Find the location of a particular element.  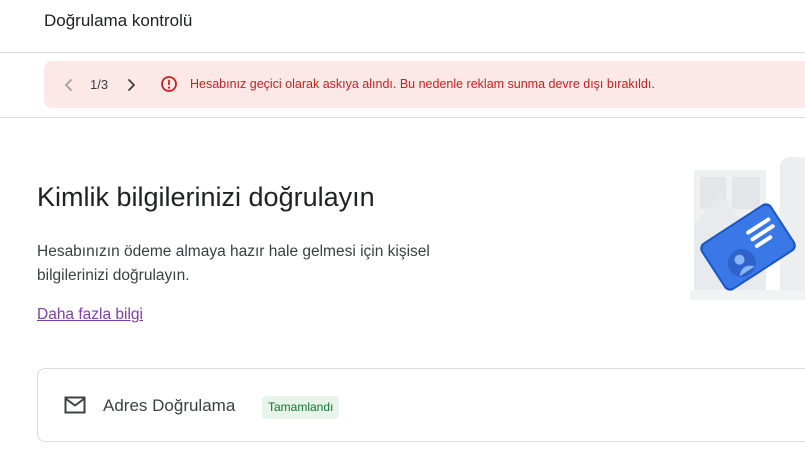

alert-counter: 1/3 is located at coordinates (99, 84).